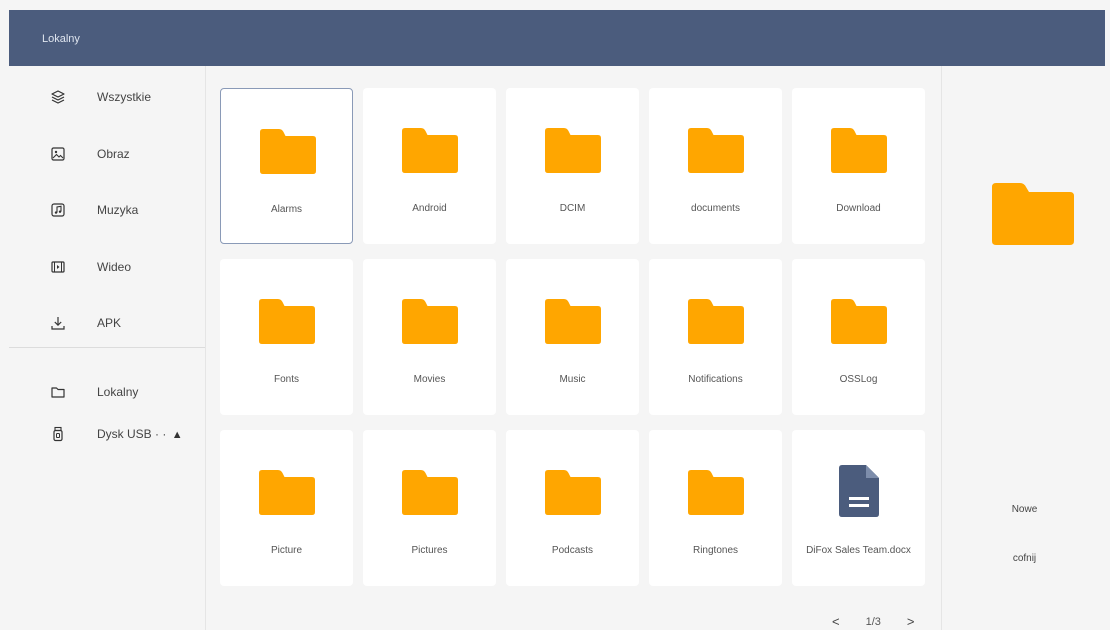 This screenshot has width=1110, height=630. Describe the element at coordinates (858, 550) in the screenshot. I see `file-name: DiFox Sales Team.docx` at that location.